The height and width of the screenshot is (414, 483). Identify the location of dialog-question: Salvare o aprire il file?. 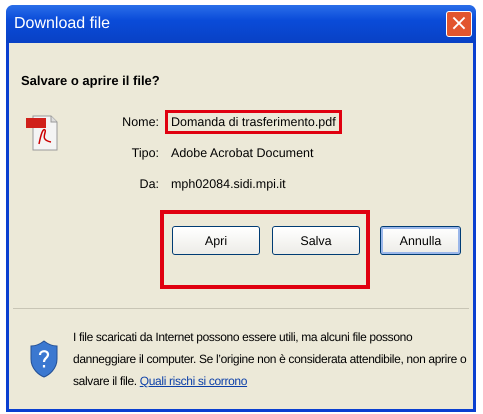
(91, 80).